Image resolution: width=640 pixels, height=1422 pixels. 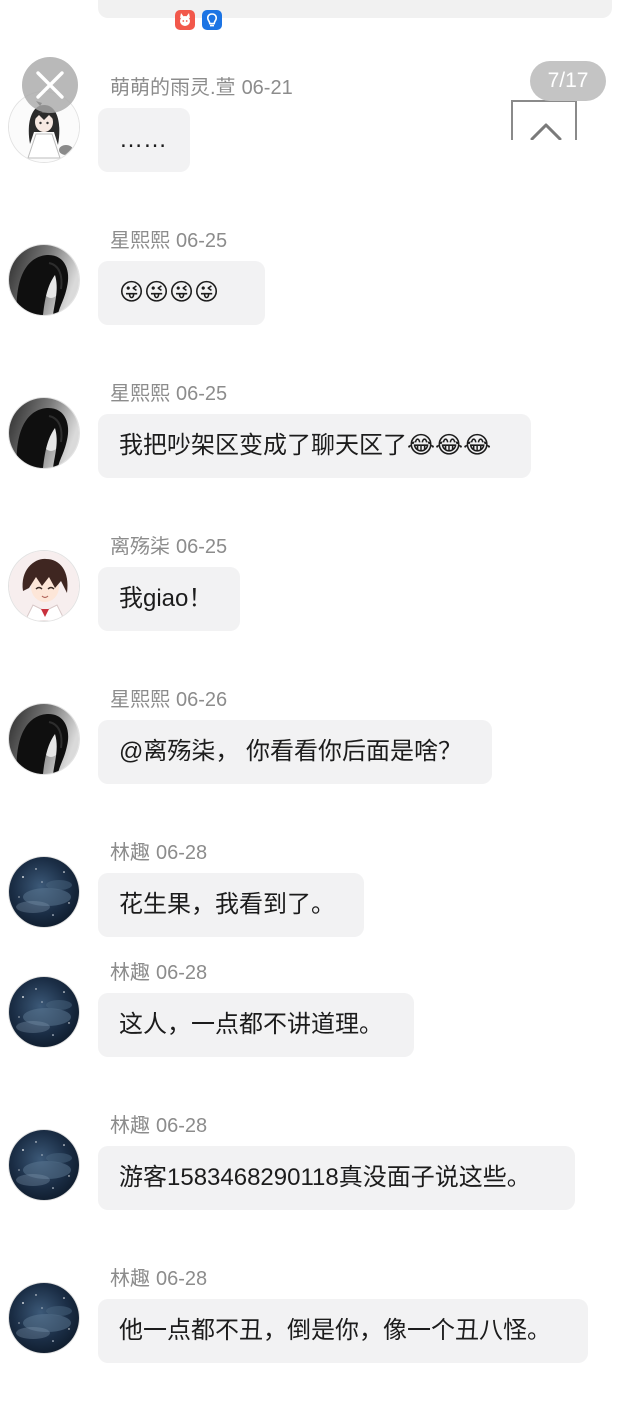 I want to click on message-text: 我把吵架区变成了聊天区了😂😂😂, so click(x=305, y=445).